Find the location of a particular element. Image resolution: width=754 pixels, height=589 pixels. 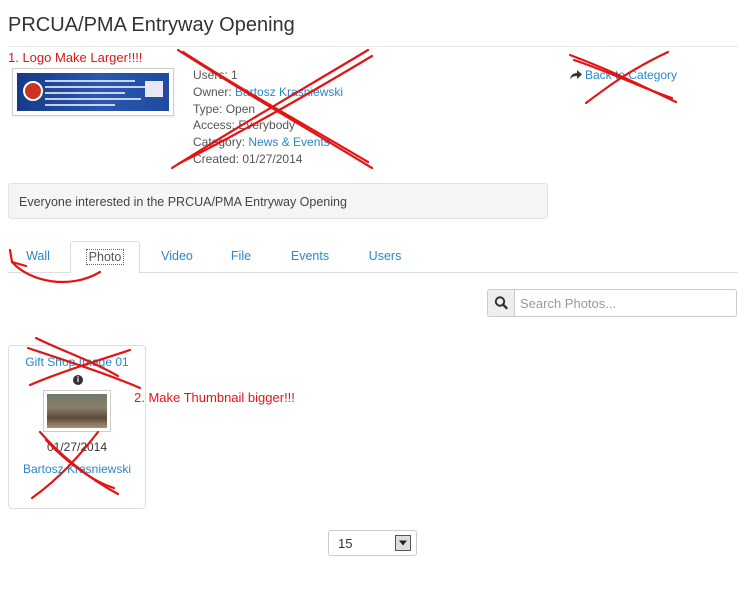

tab-bar: Wall Photo Video File Events Users is located at coordinates (373, 257).